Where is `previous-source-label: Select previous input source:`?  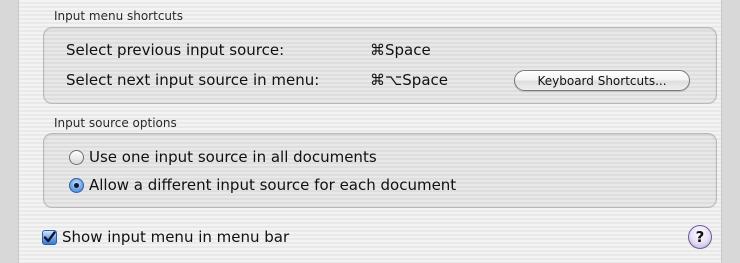
previous-source-label: Select previous input source: is located at coordinates (175, 50).